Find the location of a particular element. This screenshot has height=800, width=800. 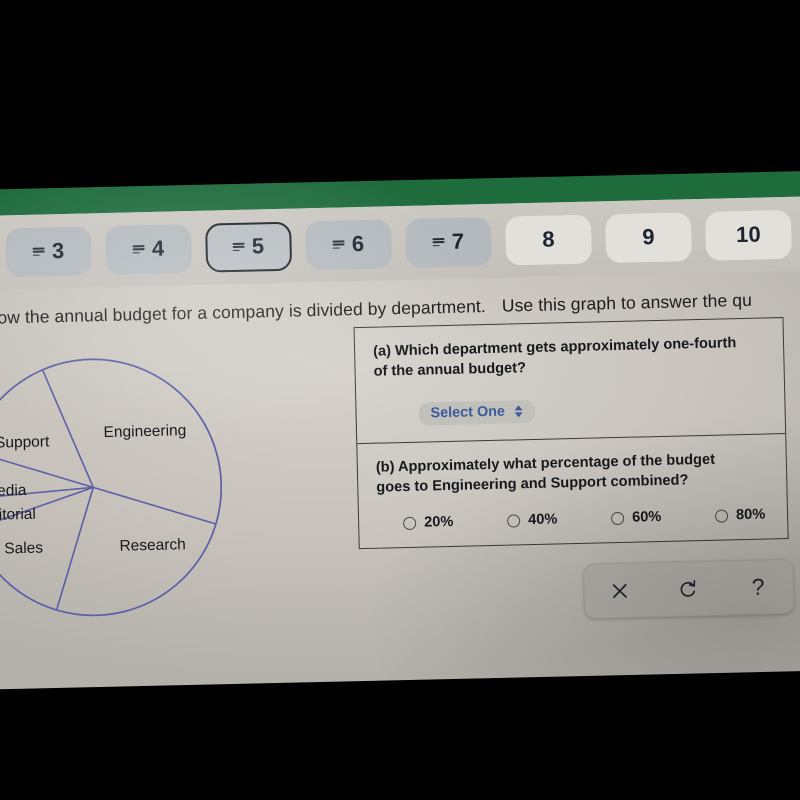

question-pill-5-current: 5 is located at coordinates (249, 247).